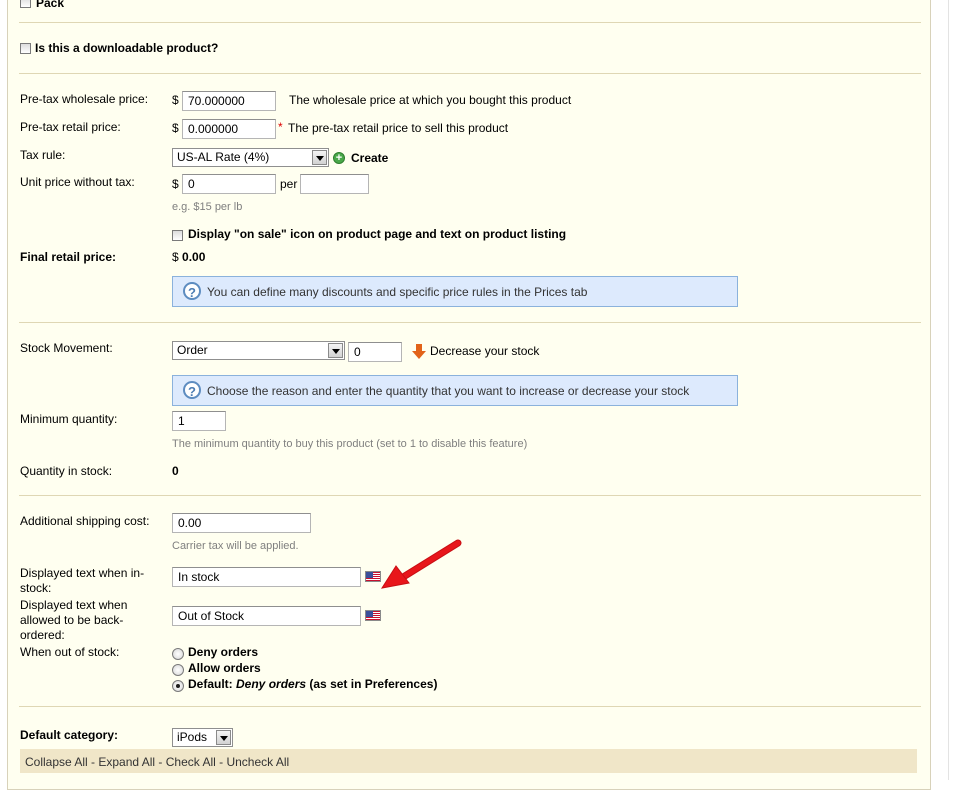 This screenshot has height=790, width=969. I want to click on qty-in-stock-value: 0, so click(175, 471).